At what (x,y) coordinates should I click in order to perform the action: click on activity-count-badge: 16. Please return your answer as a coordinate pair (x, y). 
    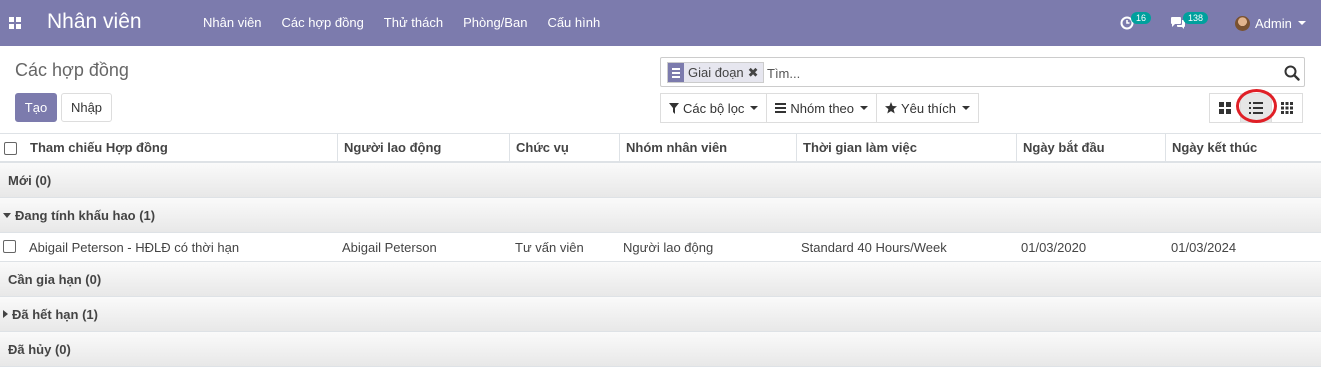
    Looking at the image, I should click on (1141, 18).